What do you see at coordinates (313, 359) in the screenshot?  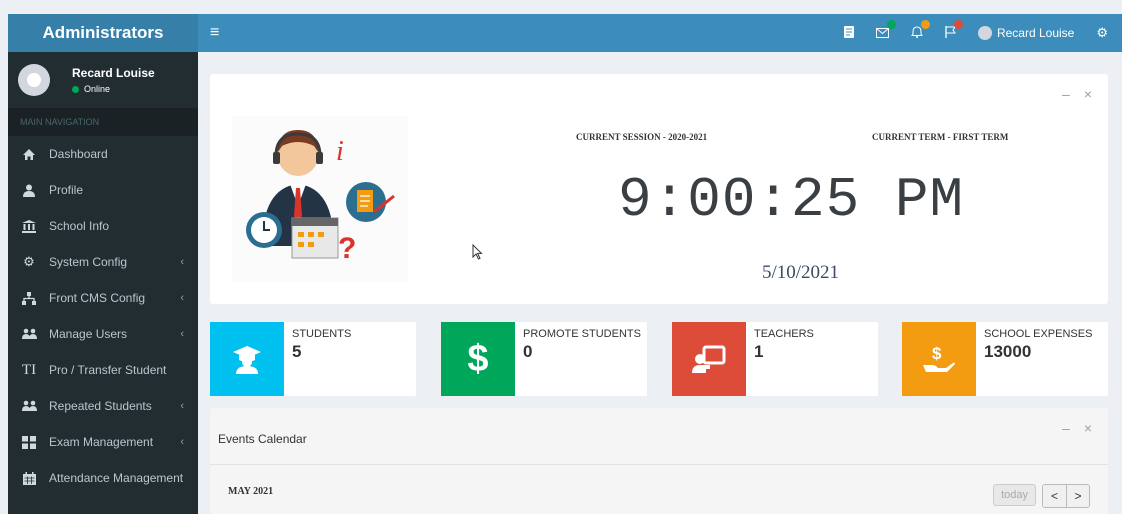 I see `stat-students: STUDENTS 5` at bounding box center [313, 359].